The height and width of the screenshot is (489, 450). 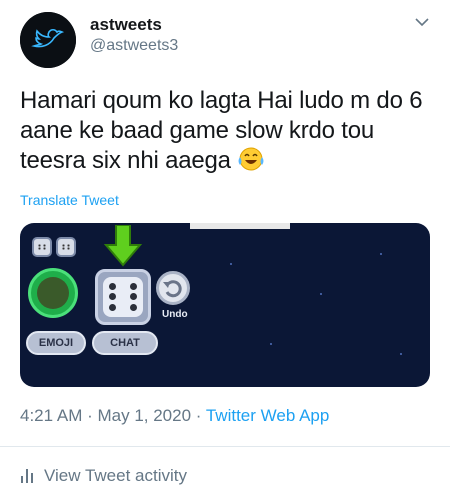 What do you see at coordinates (115, 475) in the screenshot?
I see `view-tweet-activity-label: View Tweet activity` at bounding box center [115, 475].